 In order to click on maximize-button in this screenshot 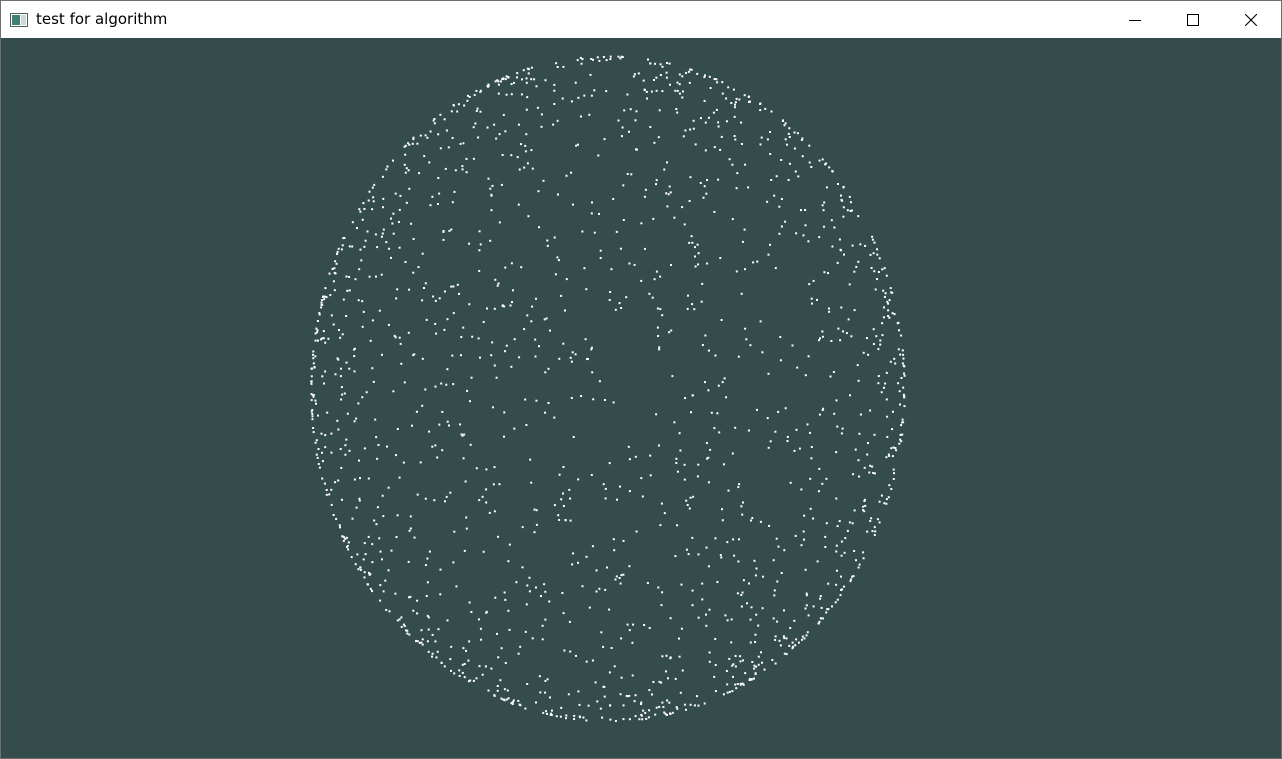, I will do `click(1193, 19)`.